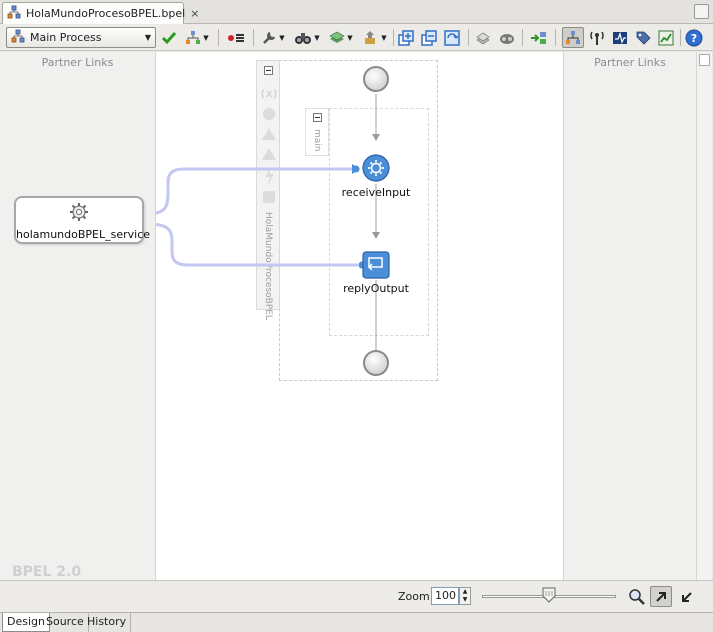 This screenshot has width=713, height=632. I want to click on collapse-icon, so click(429, 37).